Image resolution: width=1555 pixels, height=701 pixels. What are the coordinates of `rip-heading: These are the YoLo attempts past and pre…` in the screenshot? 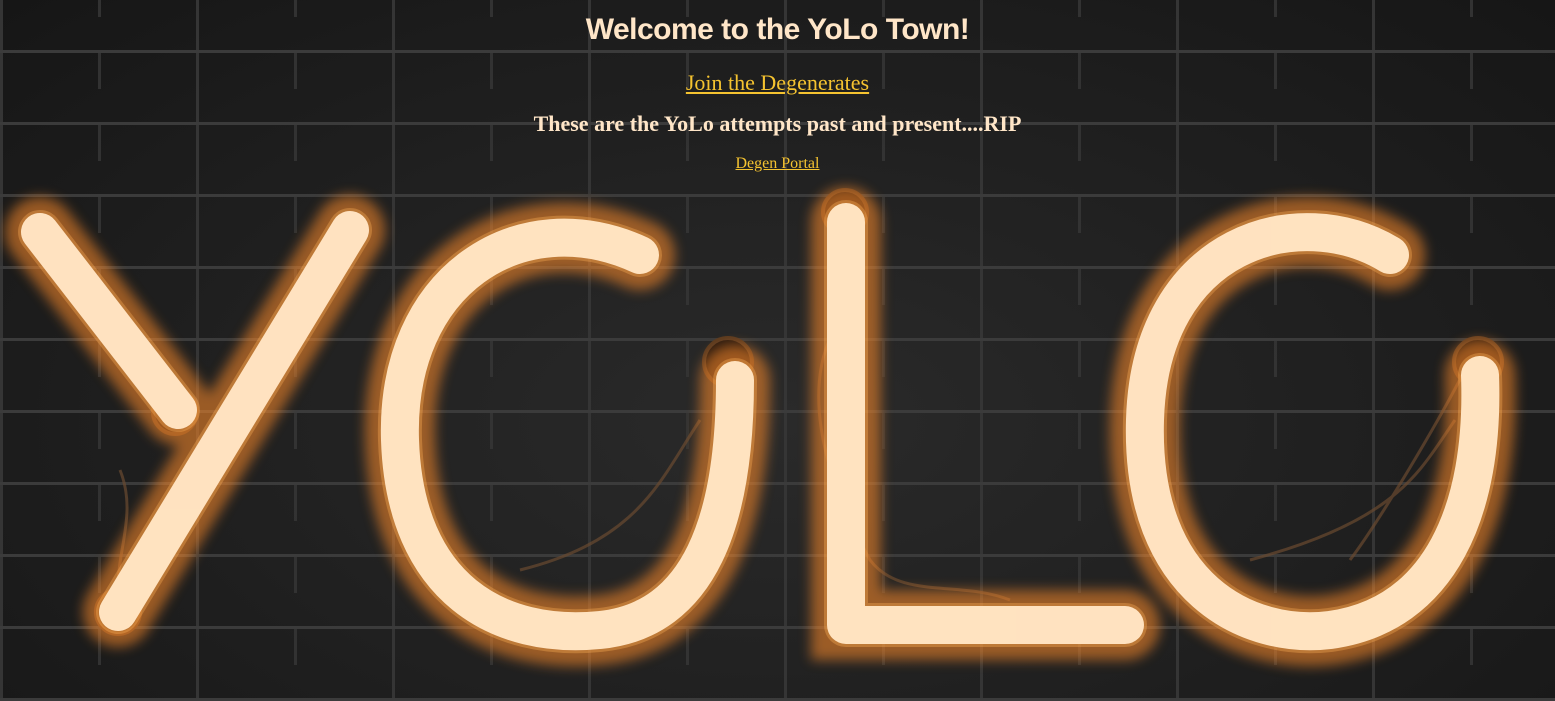 It's located at (777, 123).